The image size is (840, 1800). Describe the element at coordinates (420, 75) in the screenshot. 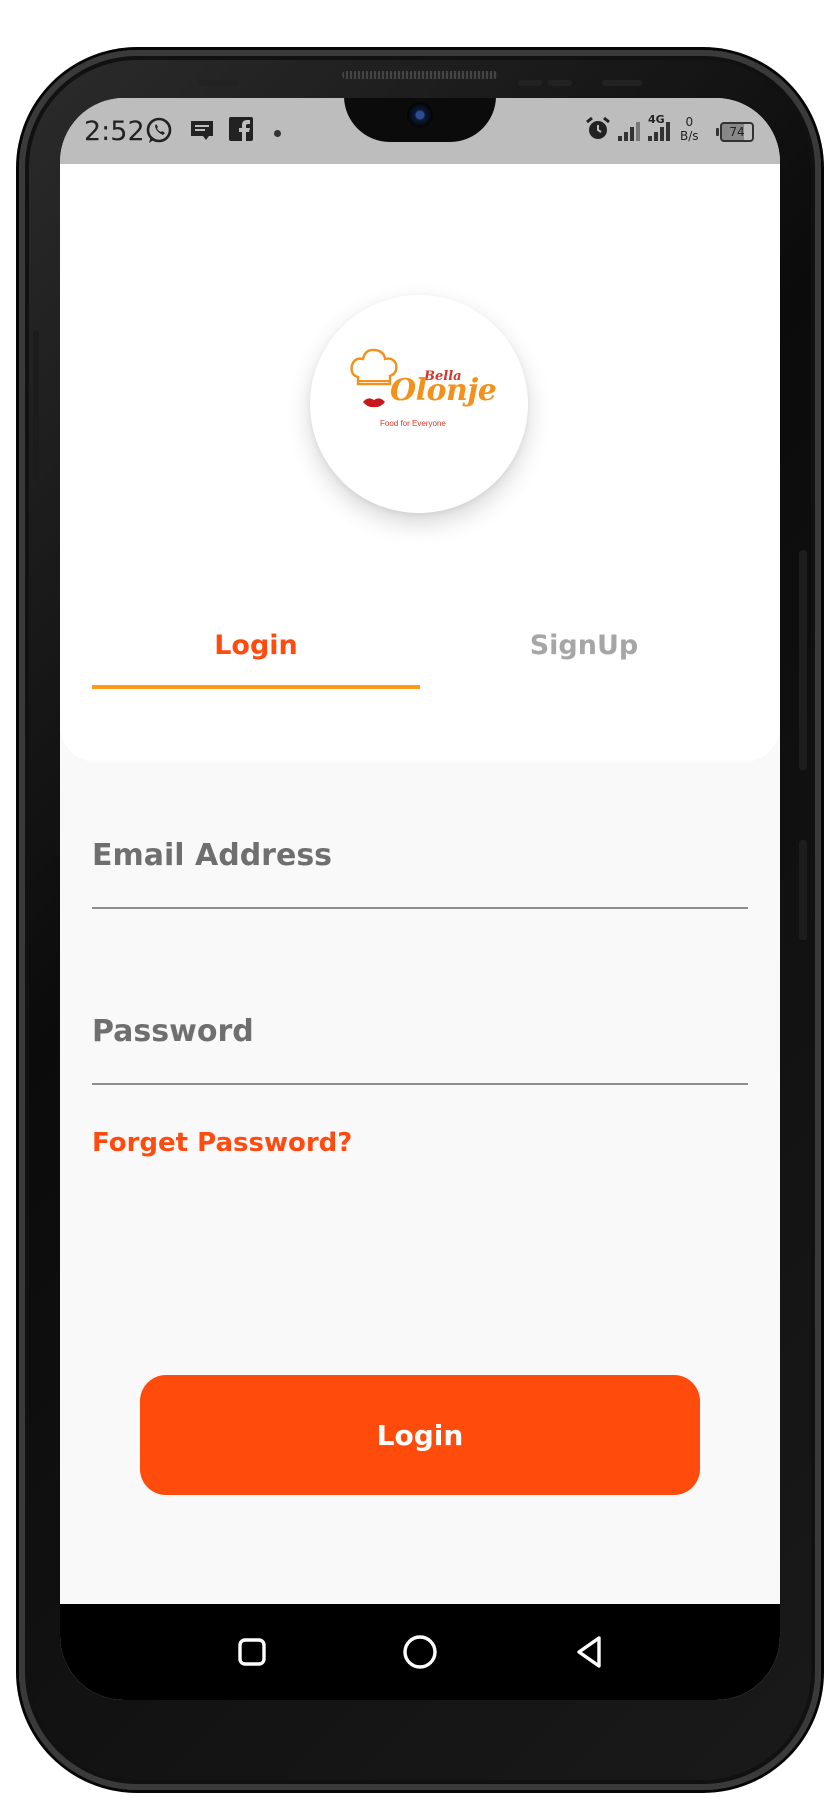

I see `earpiece-speaker` at that location.